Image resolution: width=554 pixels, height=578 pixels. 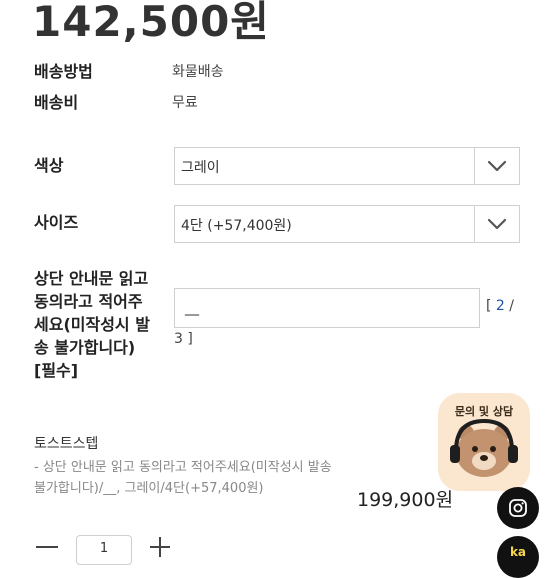 I want to click on size-label: 사이즈, so click(x=56, y=222).